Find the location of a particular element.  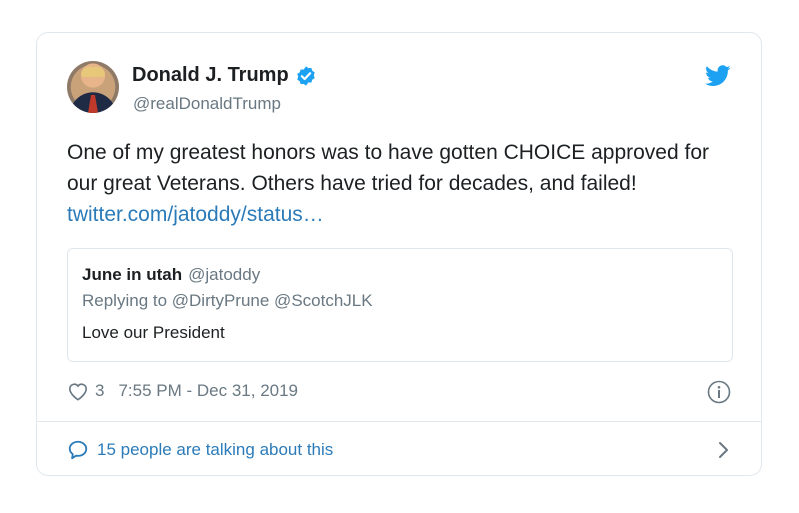

author-name-row: Donald J. Trump is located at coordinates (224, 75).